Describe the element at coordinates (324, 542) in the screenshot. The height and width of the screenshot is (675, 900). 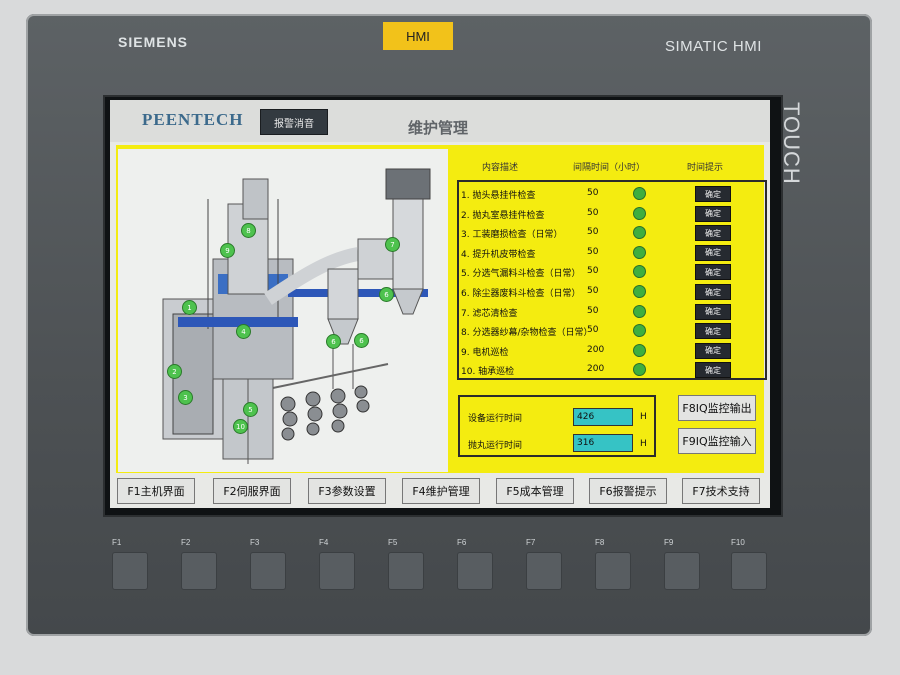
I see `hw-key-label: F4` at that location.